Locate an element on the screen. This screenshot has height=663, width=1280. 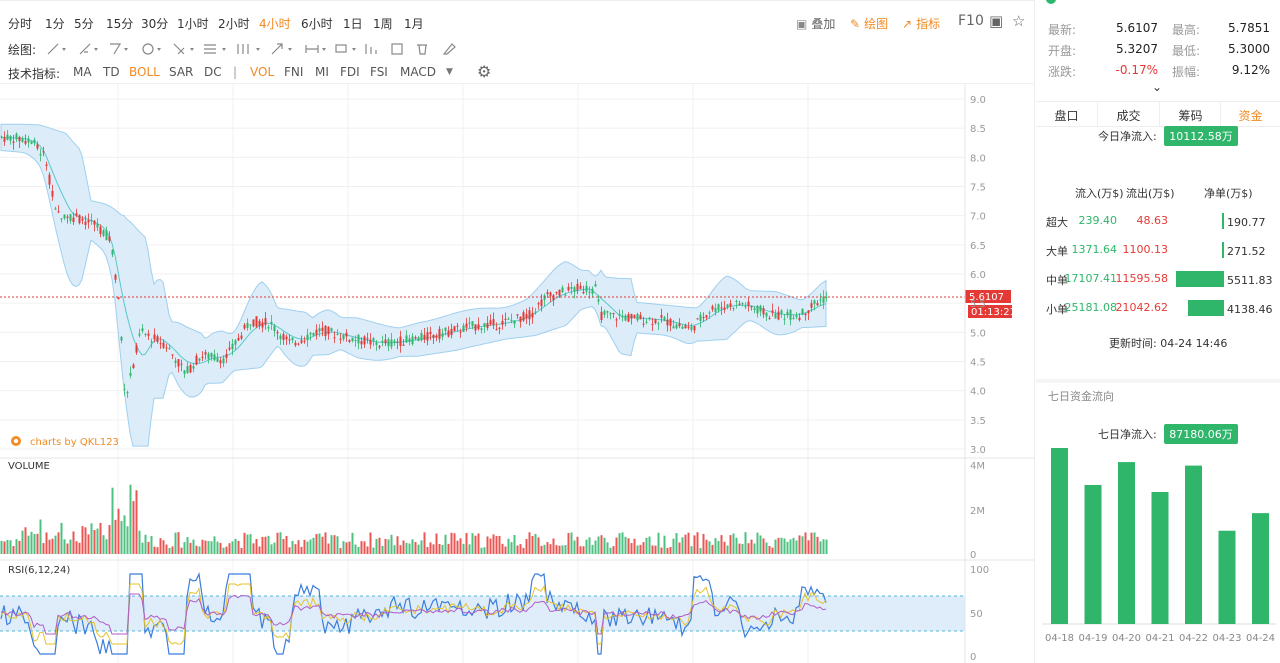
period-12: 1月 is located at coordinates (414, 23).